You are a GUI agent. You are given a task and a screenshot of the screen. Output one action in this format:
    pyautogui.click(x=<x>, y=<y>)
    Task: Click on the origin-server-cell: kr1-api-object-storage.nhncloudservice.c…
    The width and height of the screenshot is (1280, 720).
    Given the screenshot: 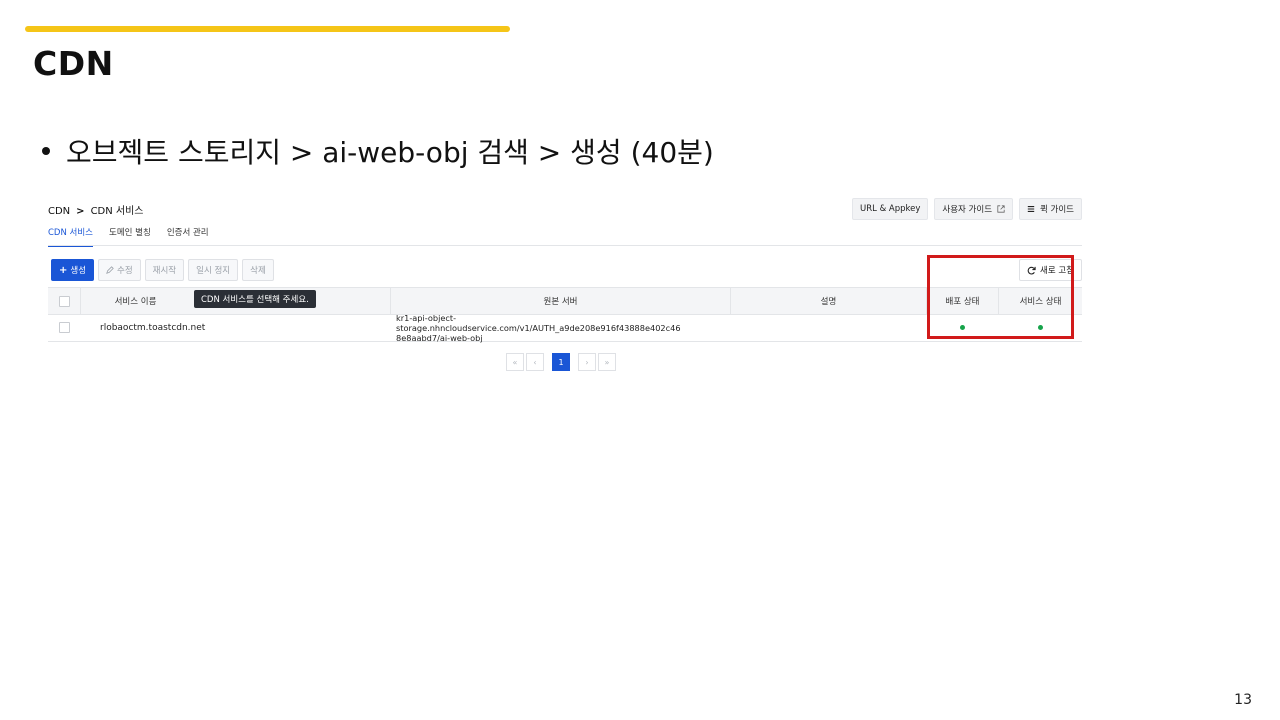 What is the action you would take?
    pyautogui.click(x=560, y=328)
    